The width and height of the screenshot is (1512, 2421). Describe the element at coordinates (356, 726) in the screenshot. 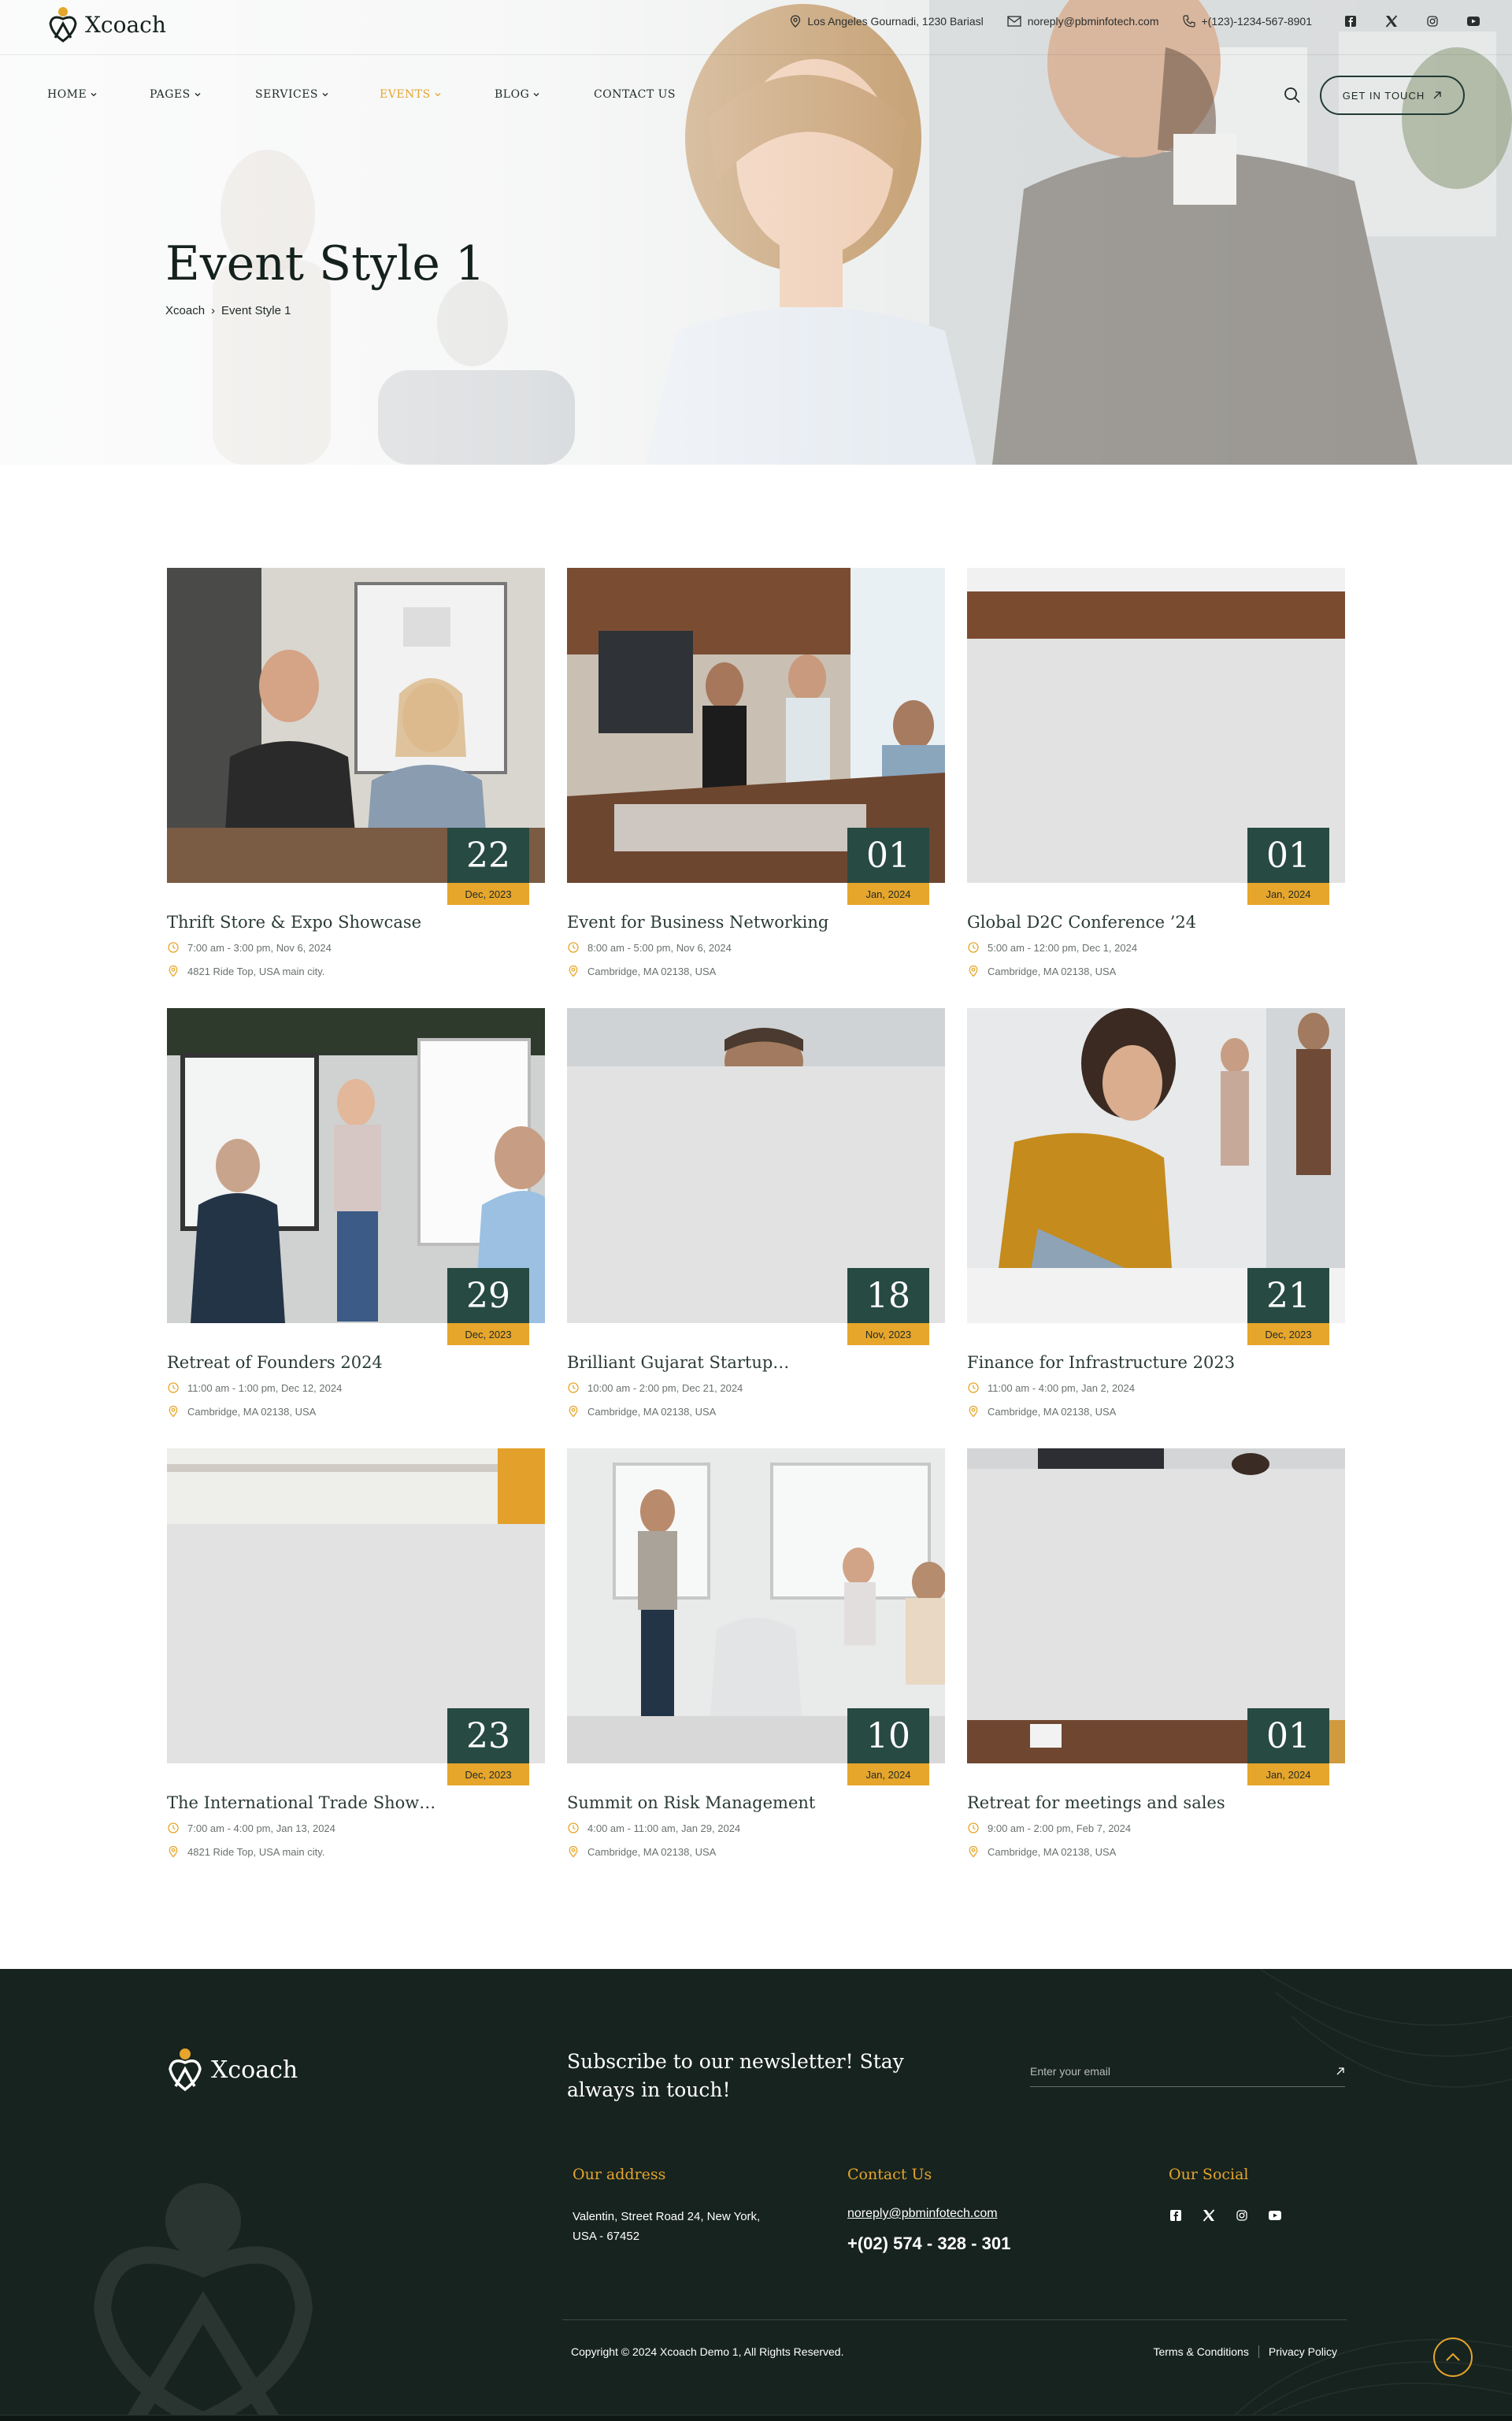

I see `event-image: 22` at that location.